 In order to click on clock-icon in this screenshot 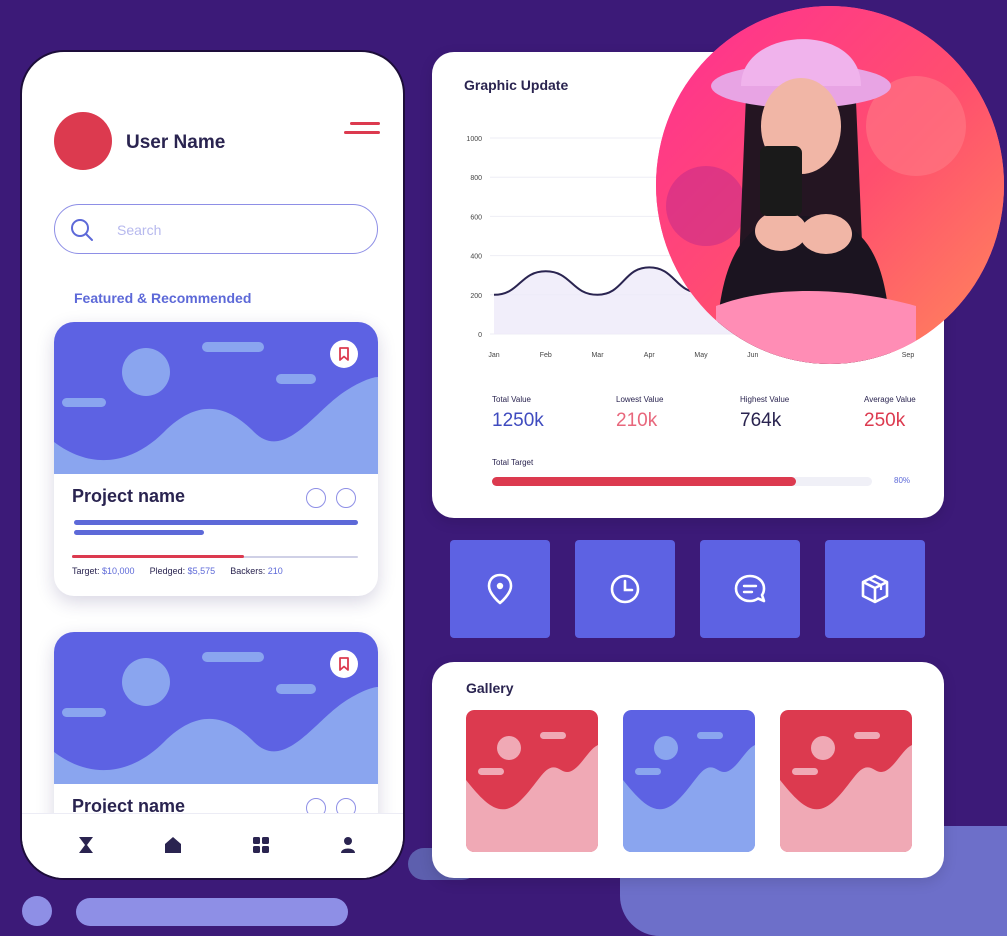, I will do `click(625, 589)`.